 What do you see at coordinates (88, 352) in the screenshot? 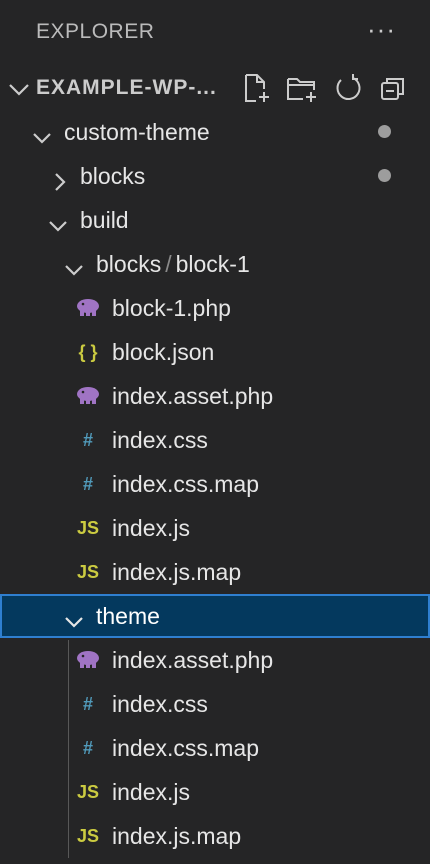
I see `json-icon: { }` at bounding box center [88, 352].